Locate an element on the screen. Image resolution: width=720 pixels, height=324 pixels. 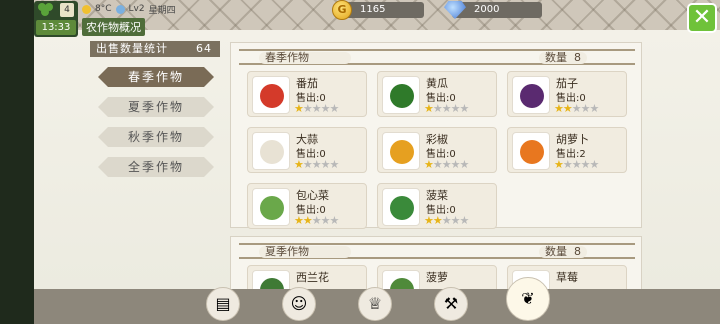
coin-icon: G is located at coordinates (342, 10).